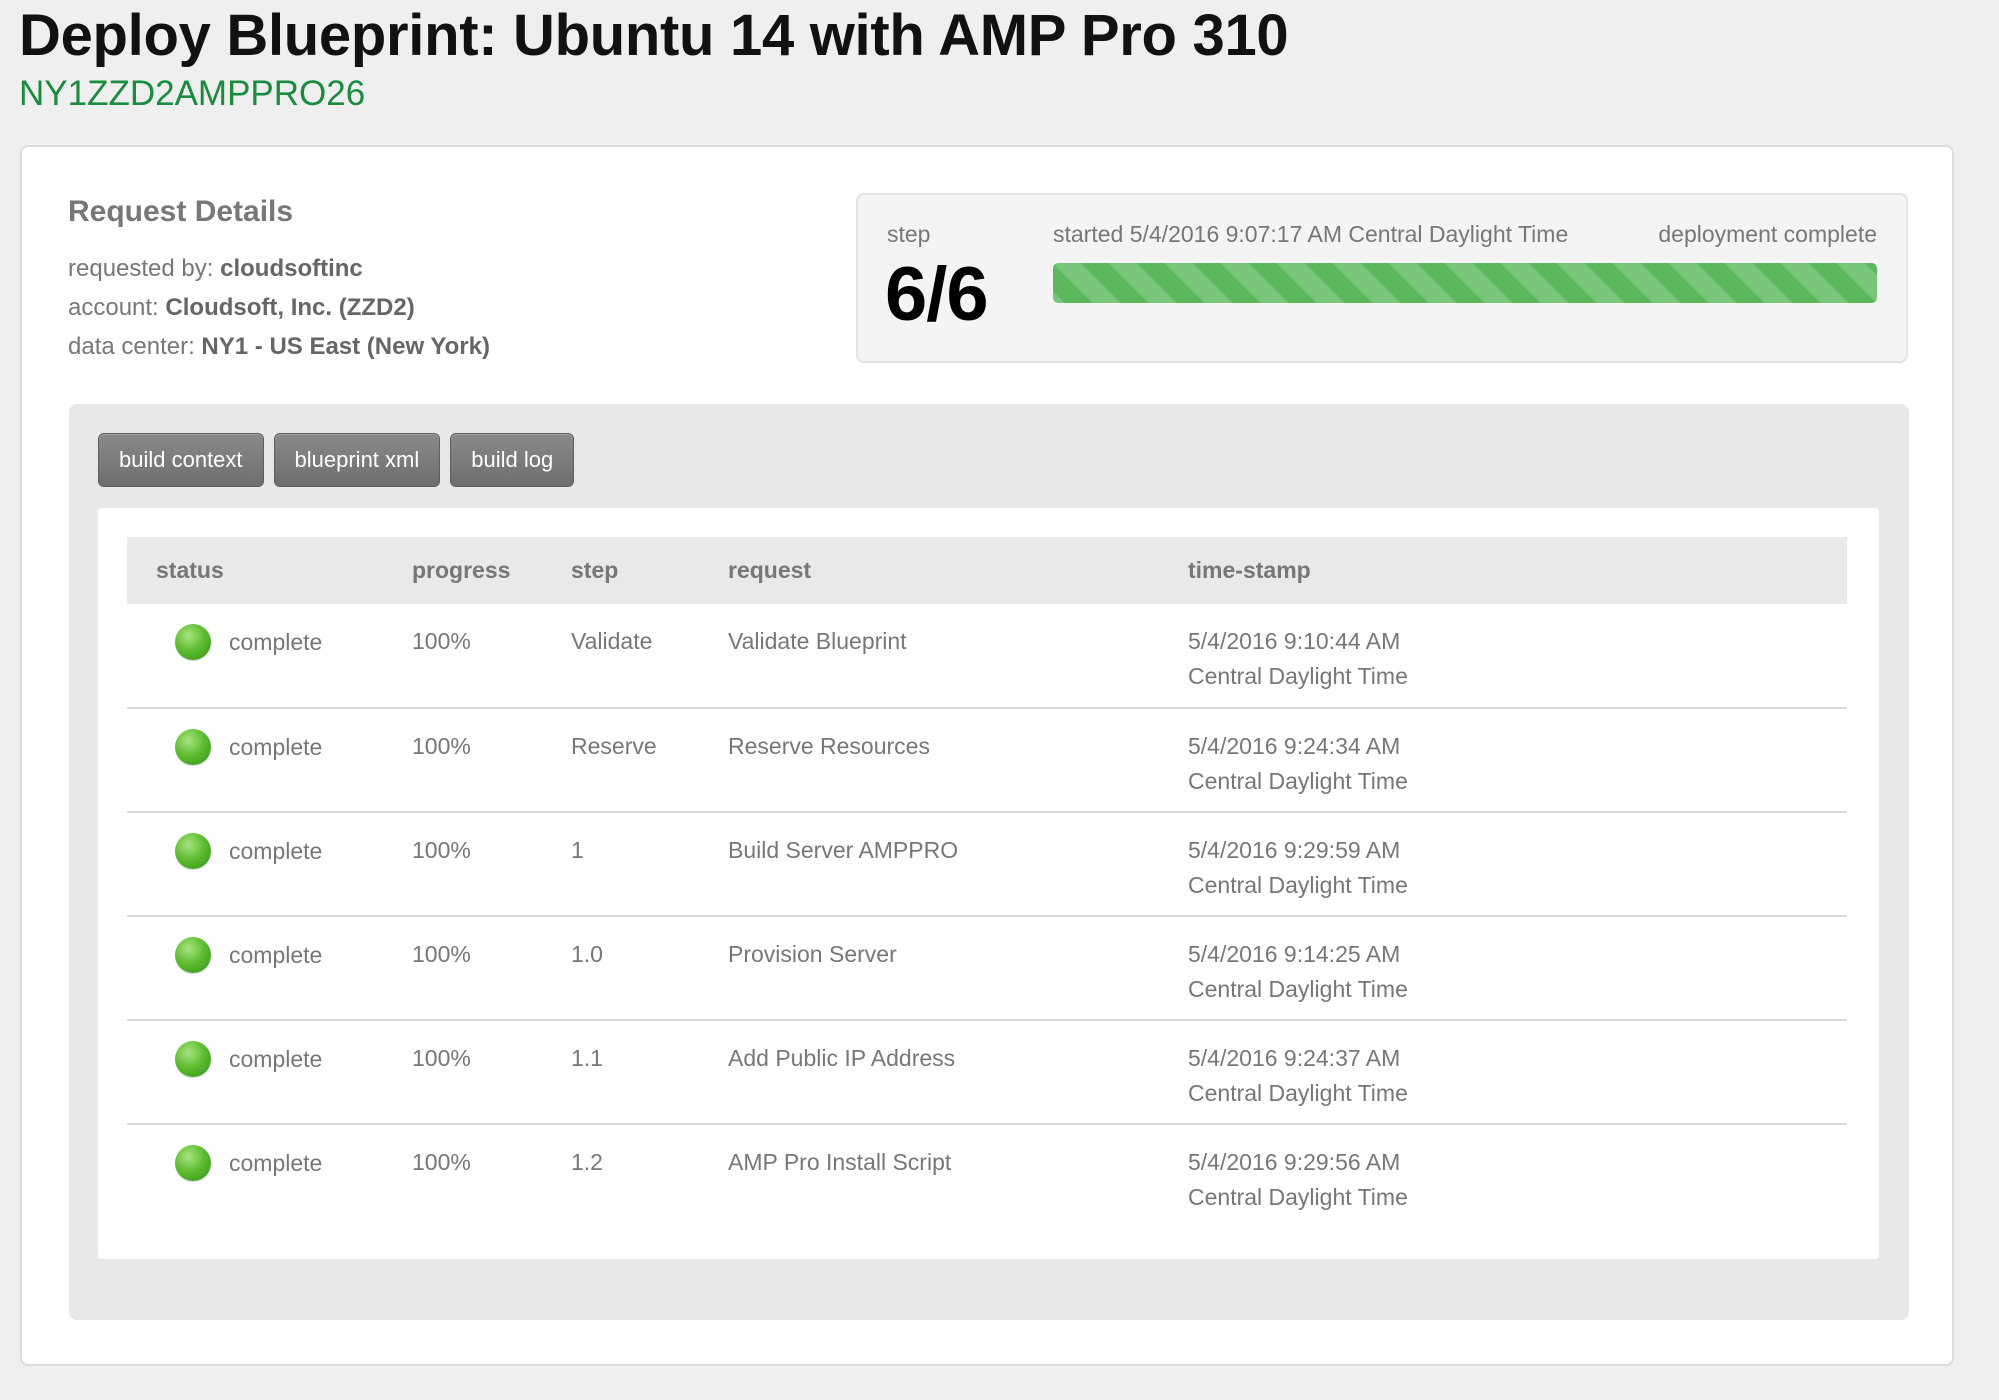 This screenshot has width=1999, height=1400. I want to click on account-value: Cloudsoft, Inc. (ZZD2), so click(290, 307).